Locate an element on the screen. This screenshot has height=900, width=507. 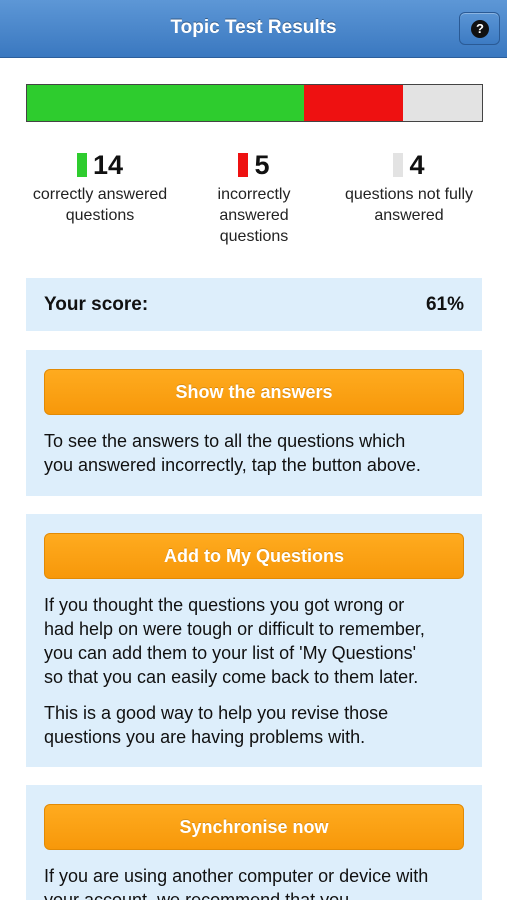
not-fully-answered-swatch-icon is located at coordinates (398, 165).